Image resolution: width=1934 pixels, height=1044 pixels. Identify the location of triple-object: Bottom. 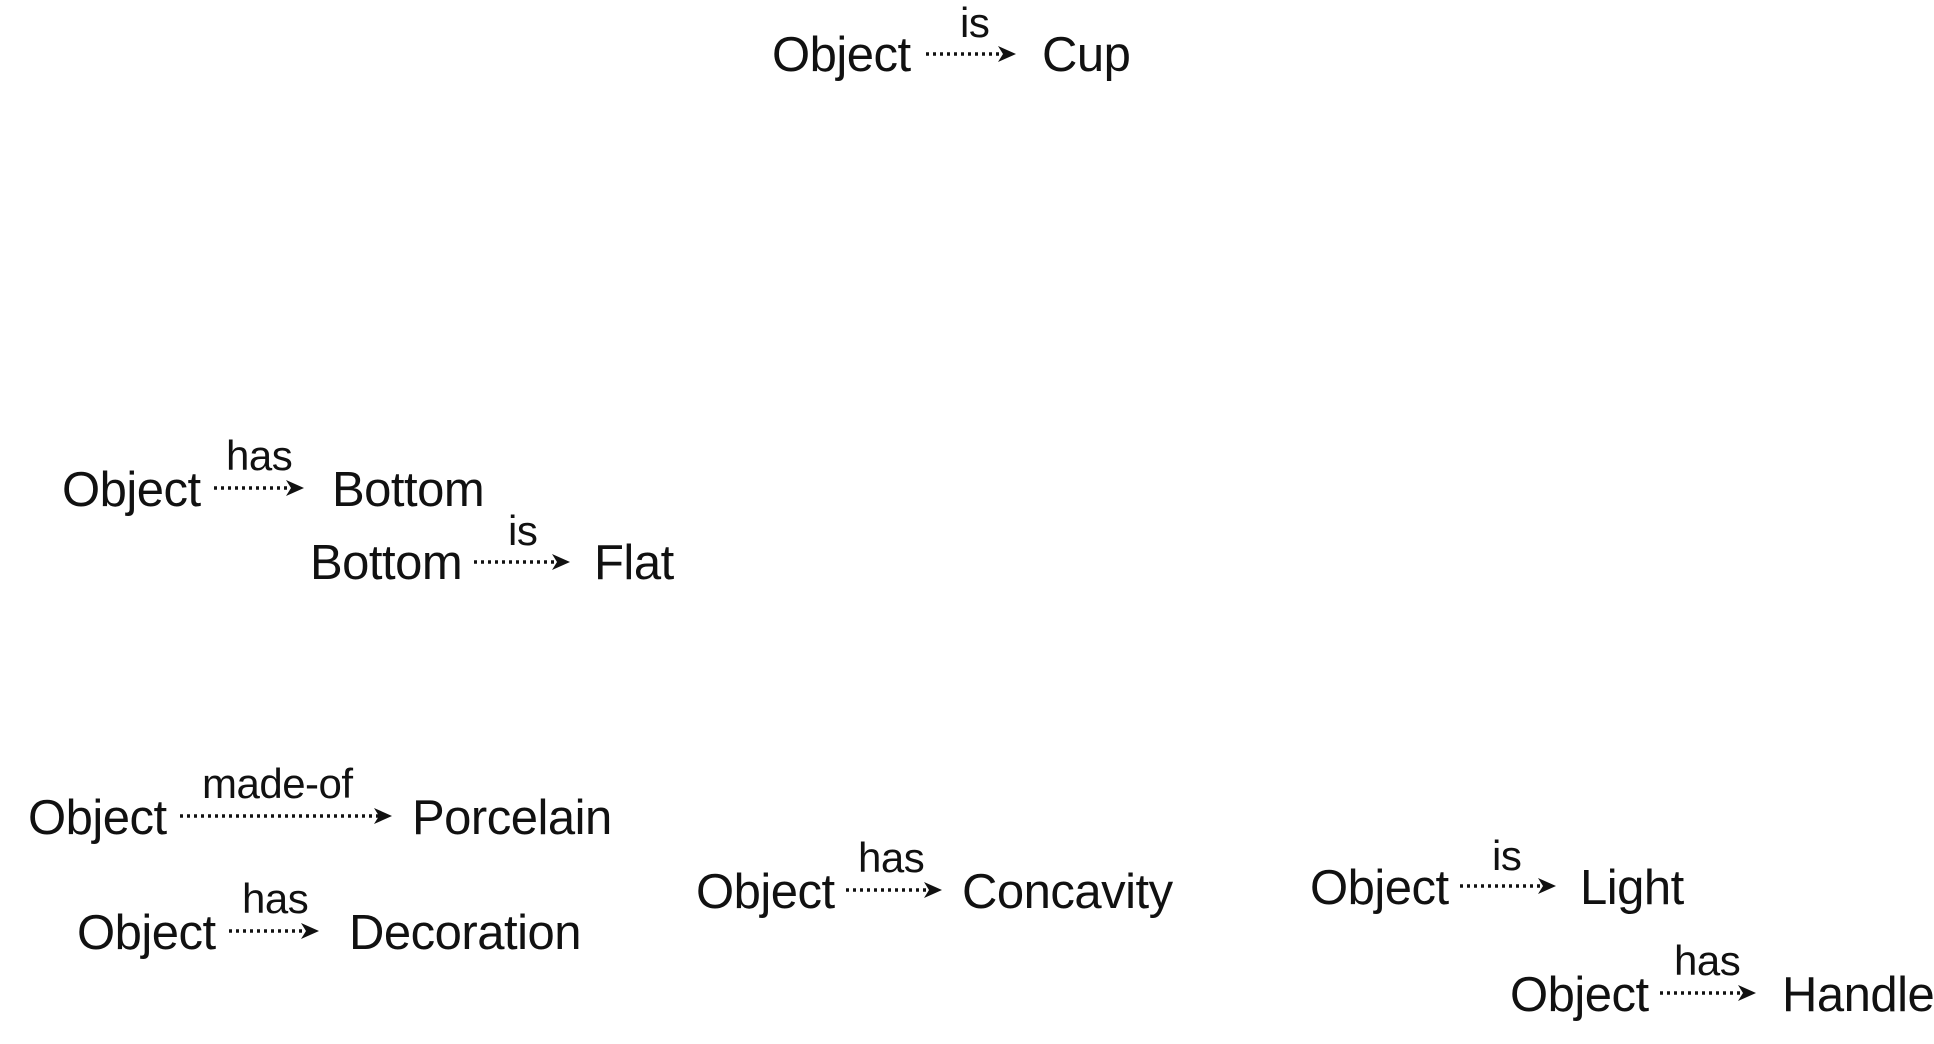
(408, 490).